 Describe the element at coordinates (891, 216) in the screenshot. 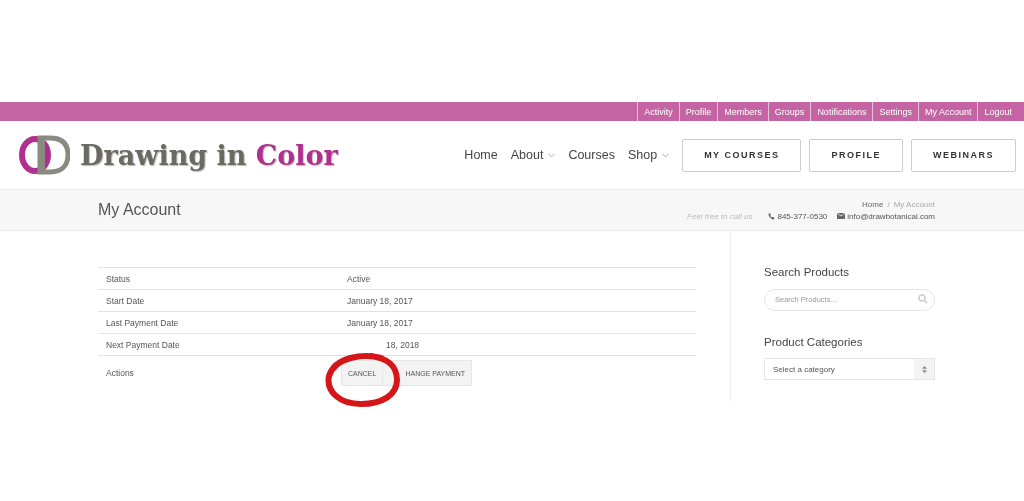

I see `email-address: info@drawbotanical.com` at that location.